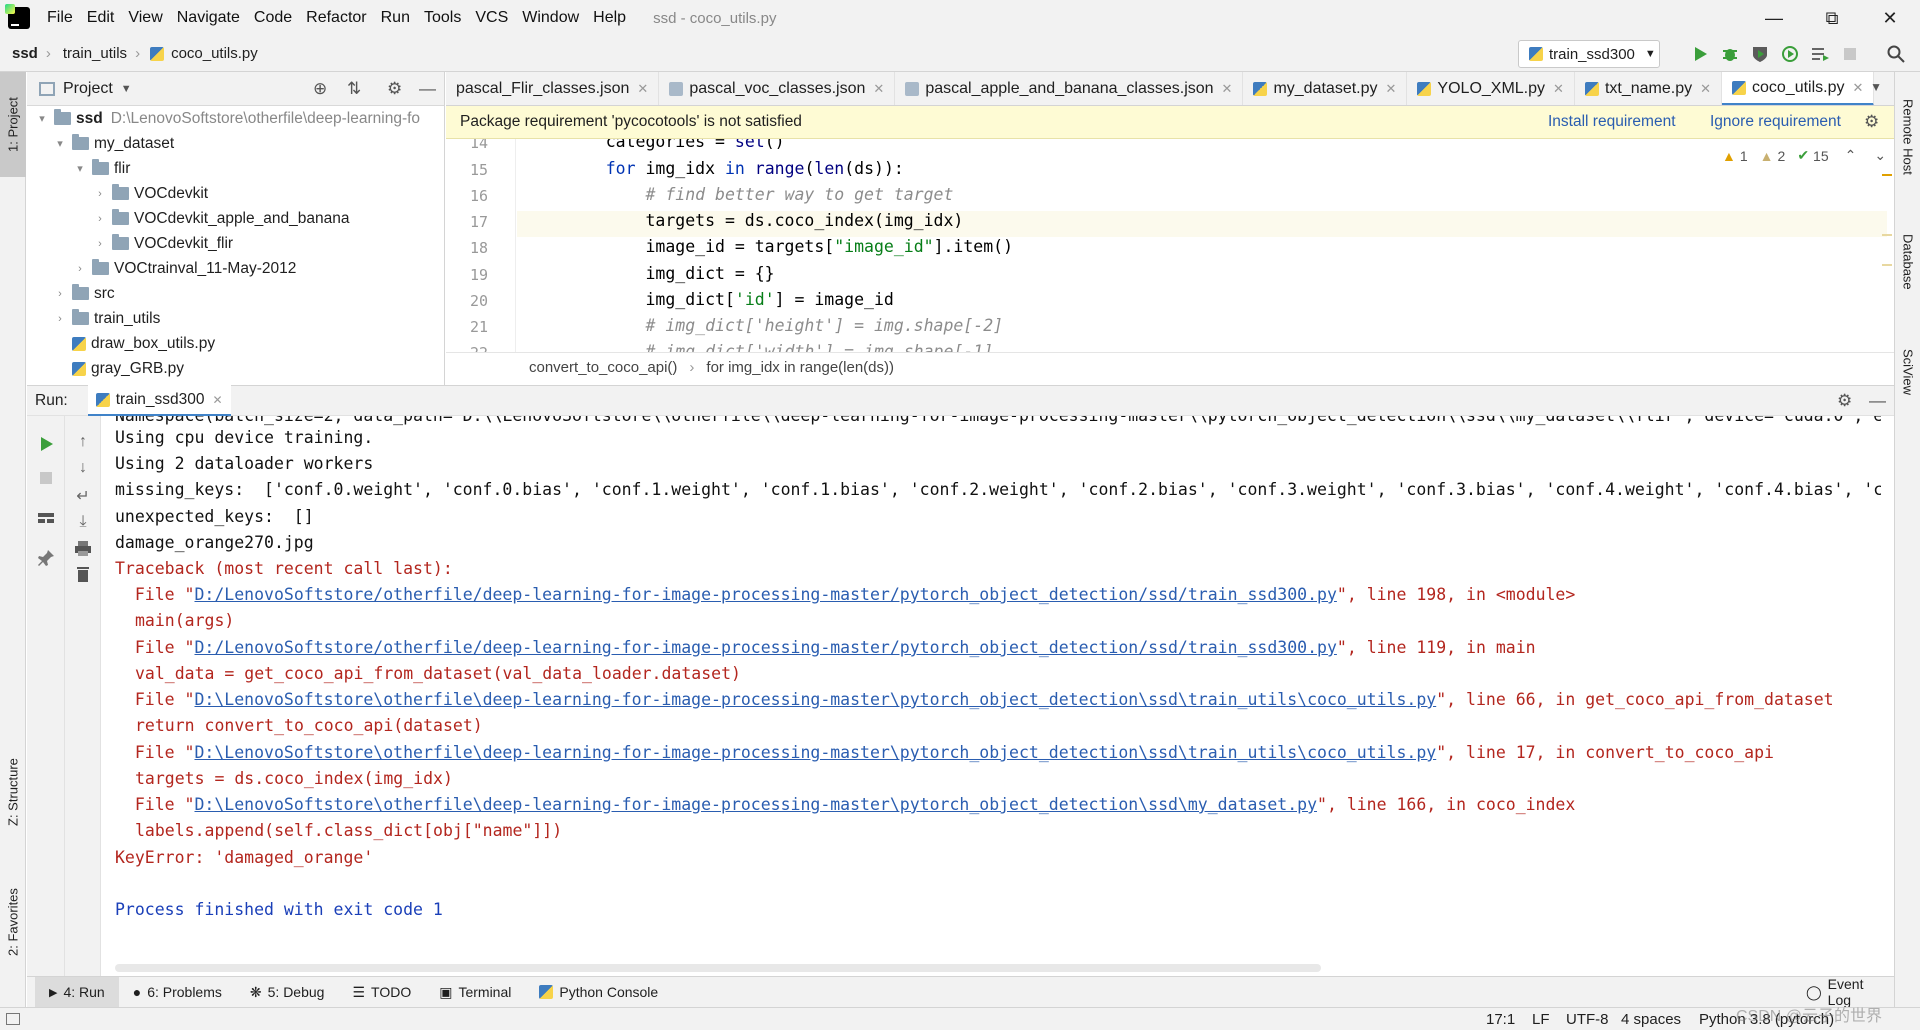  What do you see at coordinates (163, 243) in the screenshot?
I see `tree-item: › VOCdevkit_flir` at bounding box center [163, 243].